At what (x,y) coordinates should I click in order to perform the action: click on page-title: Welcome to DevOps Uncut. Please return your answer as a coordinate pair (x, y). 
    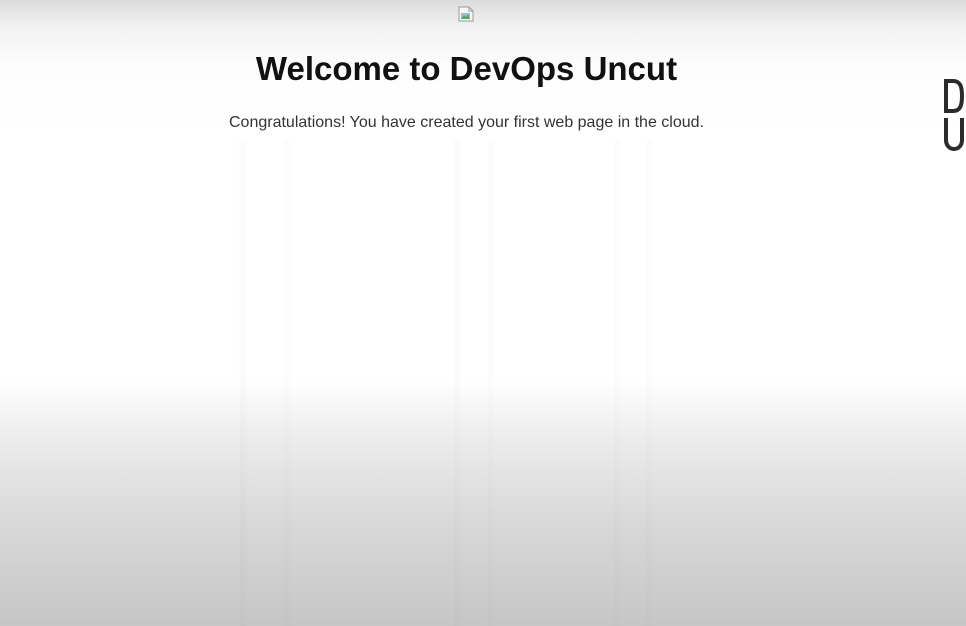
    Looking at the image, I should click on (466, 68).